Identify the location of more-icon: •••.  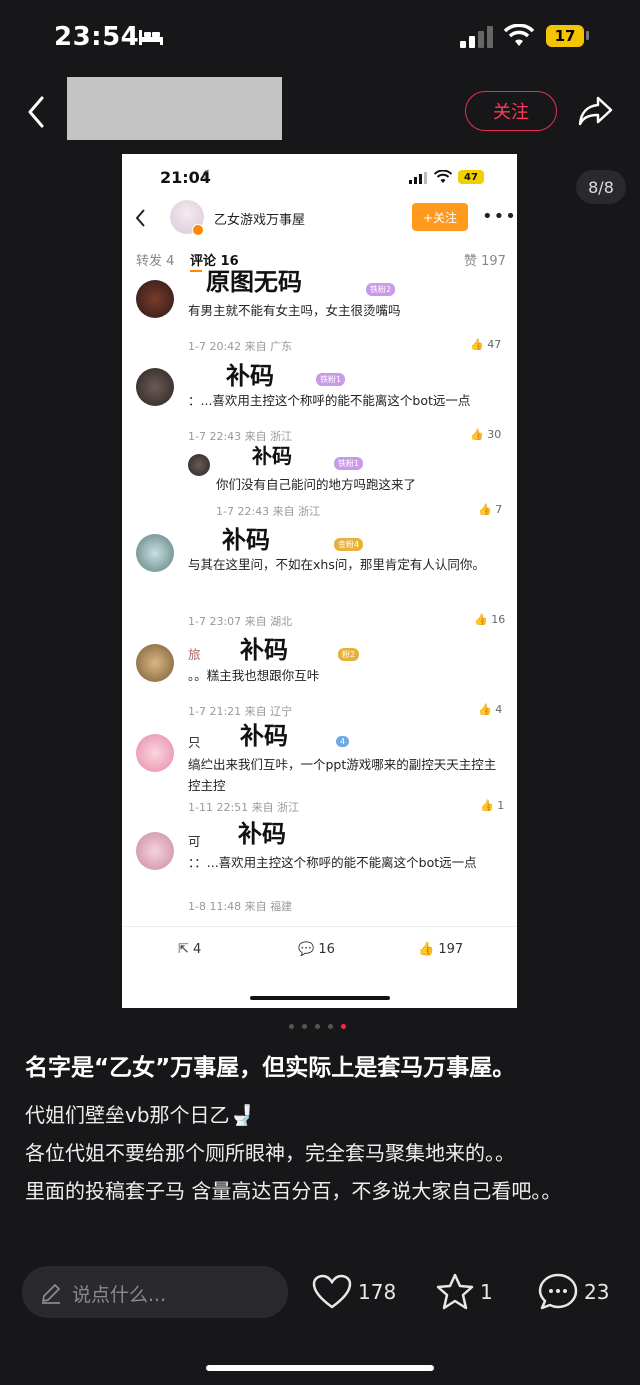
(499, 216).